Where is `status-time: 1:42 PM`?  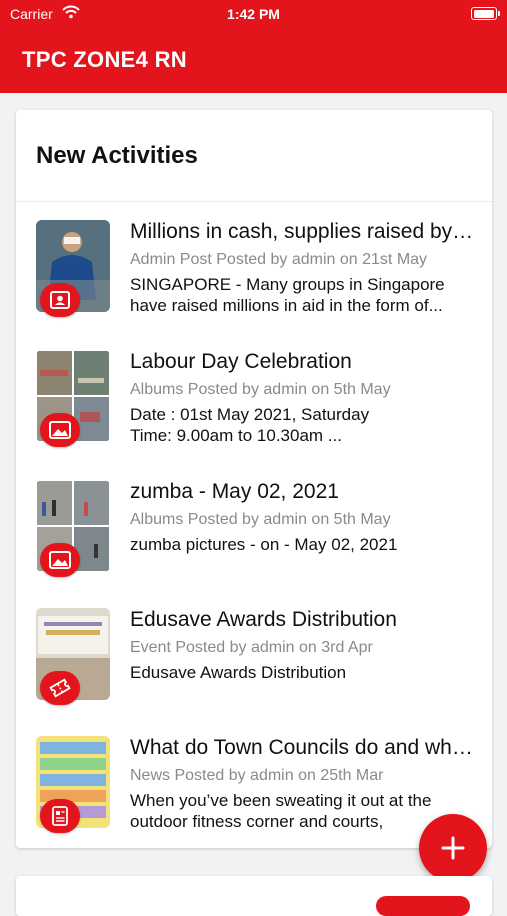
status-time: 1:42 PM is located at coordinates (253, 14).